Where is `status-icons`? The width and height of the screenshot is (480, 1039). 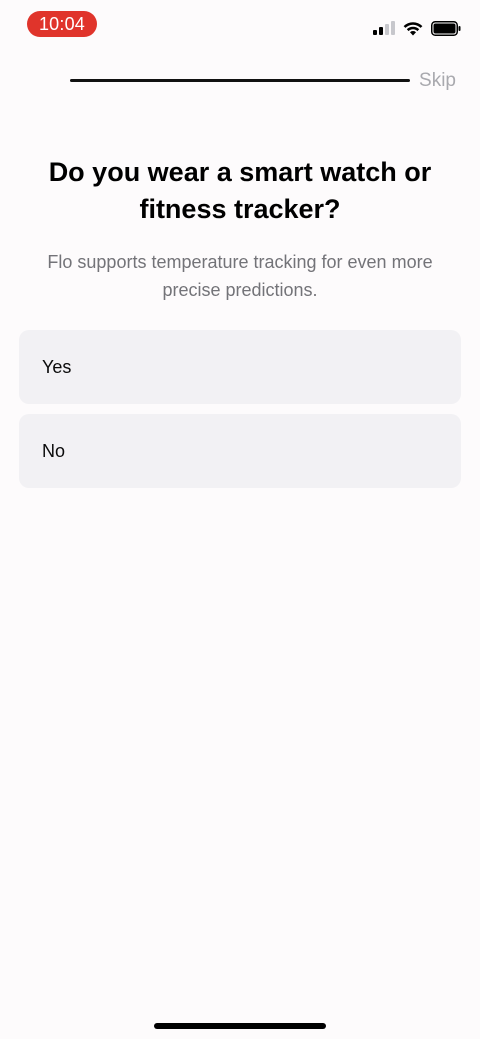 status-icons is located at coordinates (417, 28).